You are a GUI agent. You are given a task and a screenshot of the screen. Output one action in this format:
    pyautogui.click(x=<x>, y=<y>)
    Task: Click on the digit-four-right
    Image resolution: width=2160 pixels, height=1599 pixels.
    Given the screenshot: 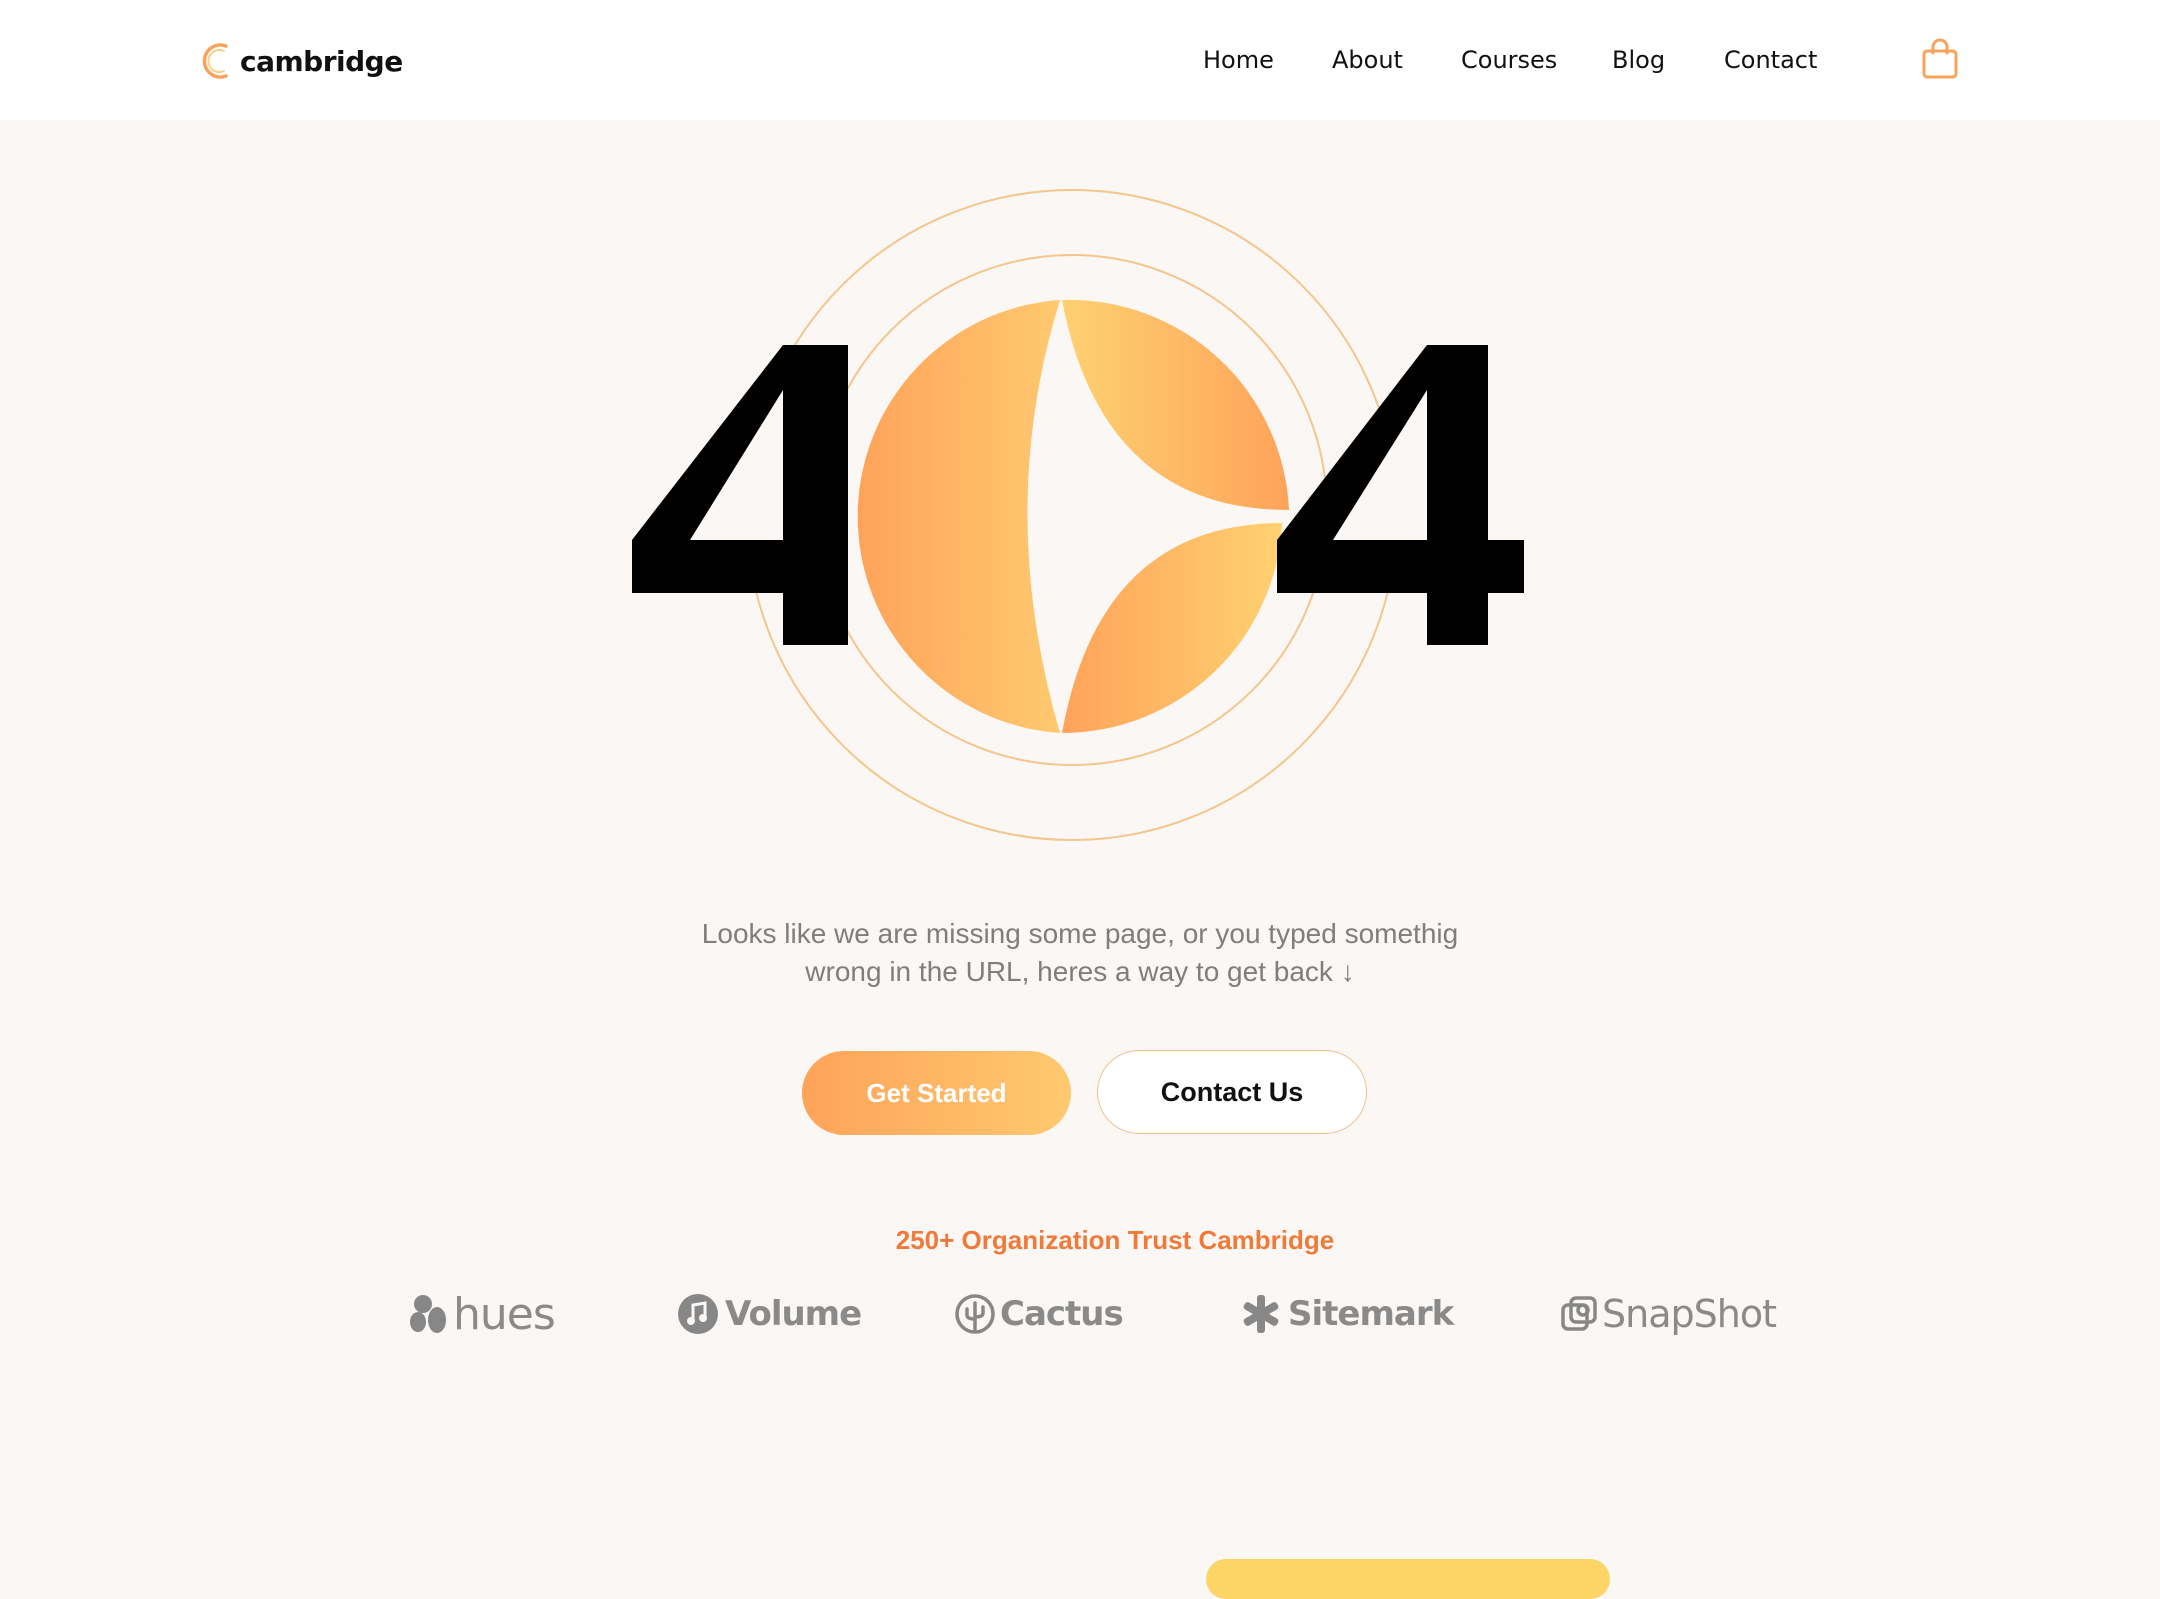 What is the action you would take?
    pyautogui.click(x=1400, y=495)
    